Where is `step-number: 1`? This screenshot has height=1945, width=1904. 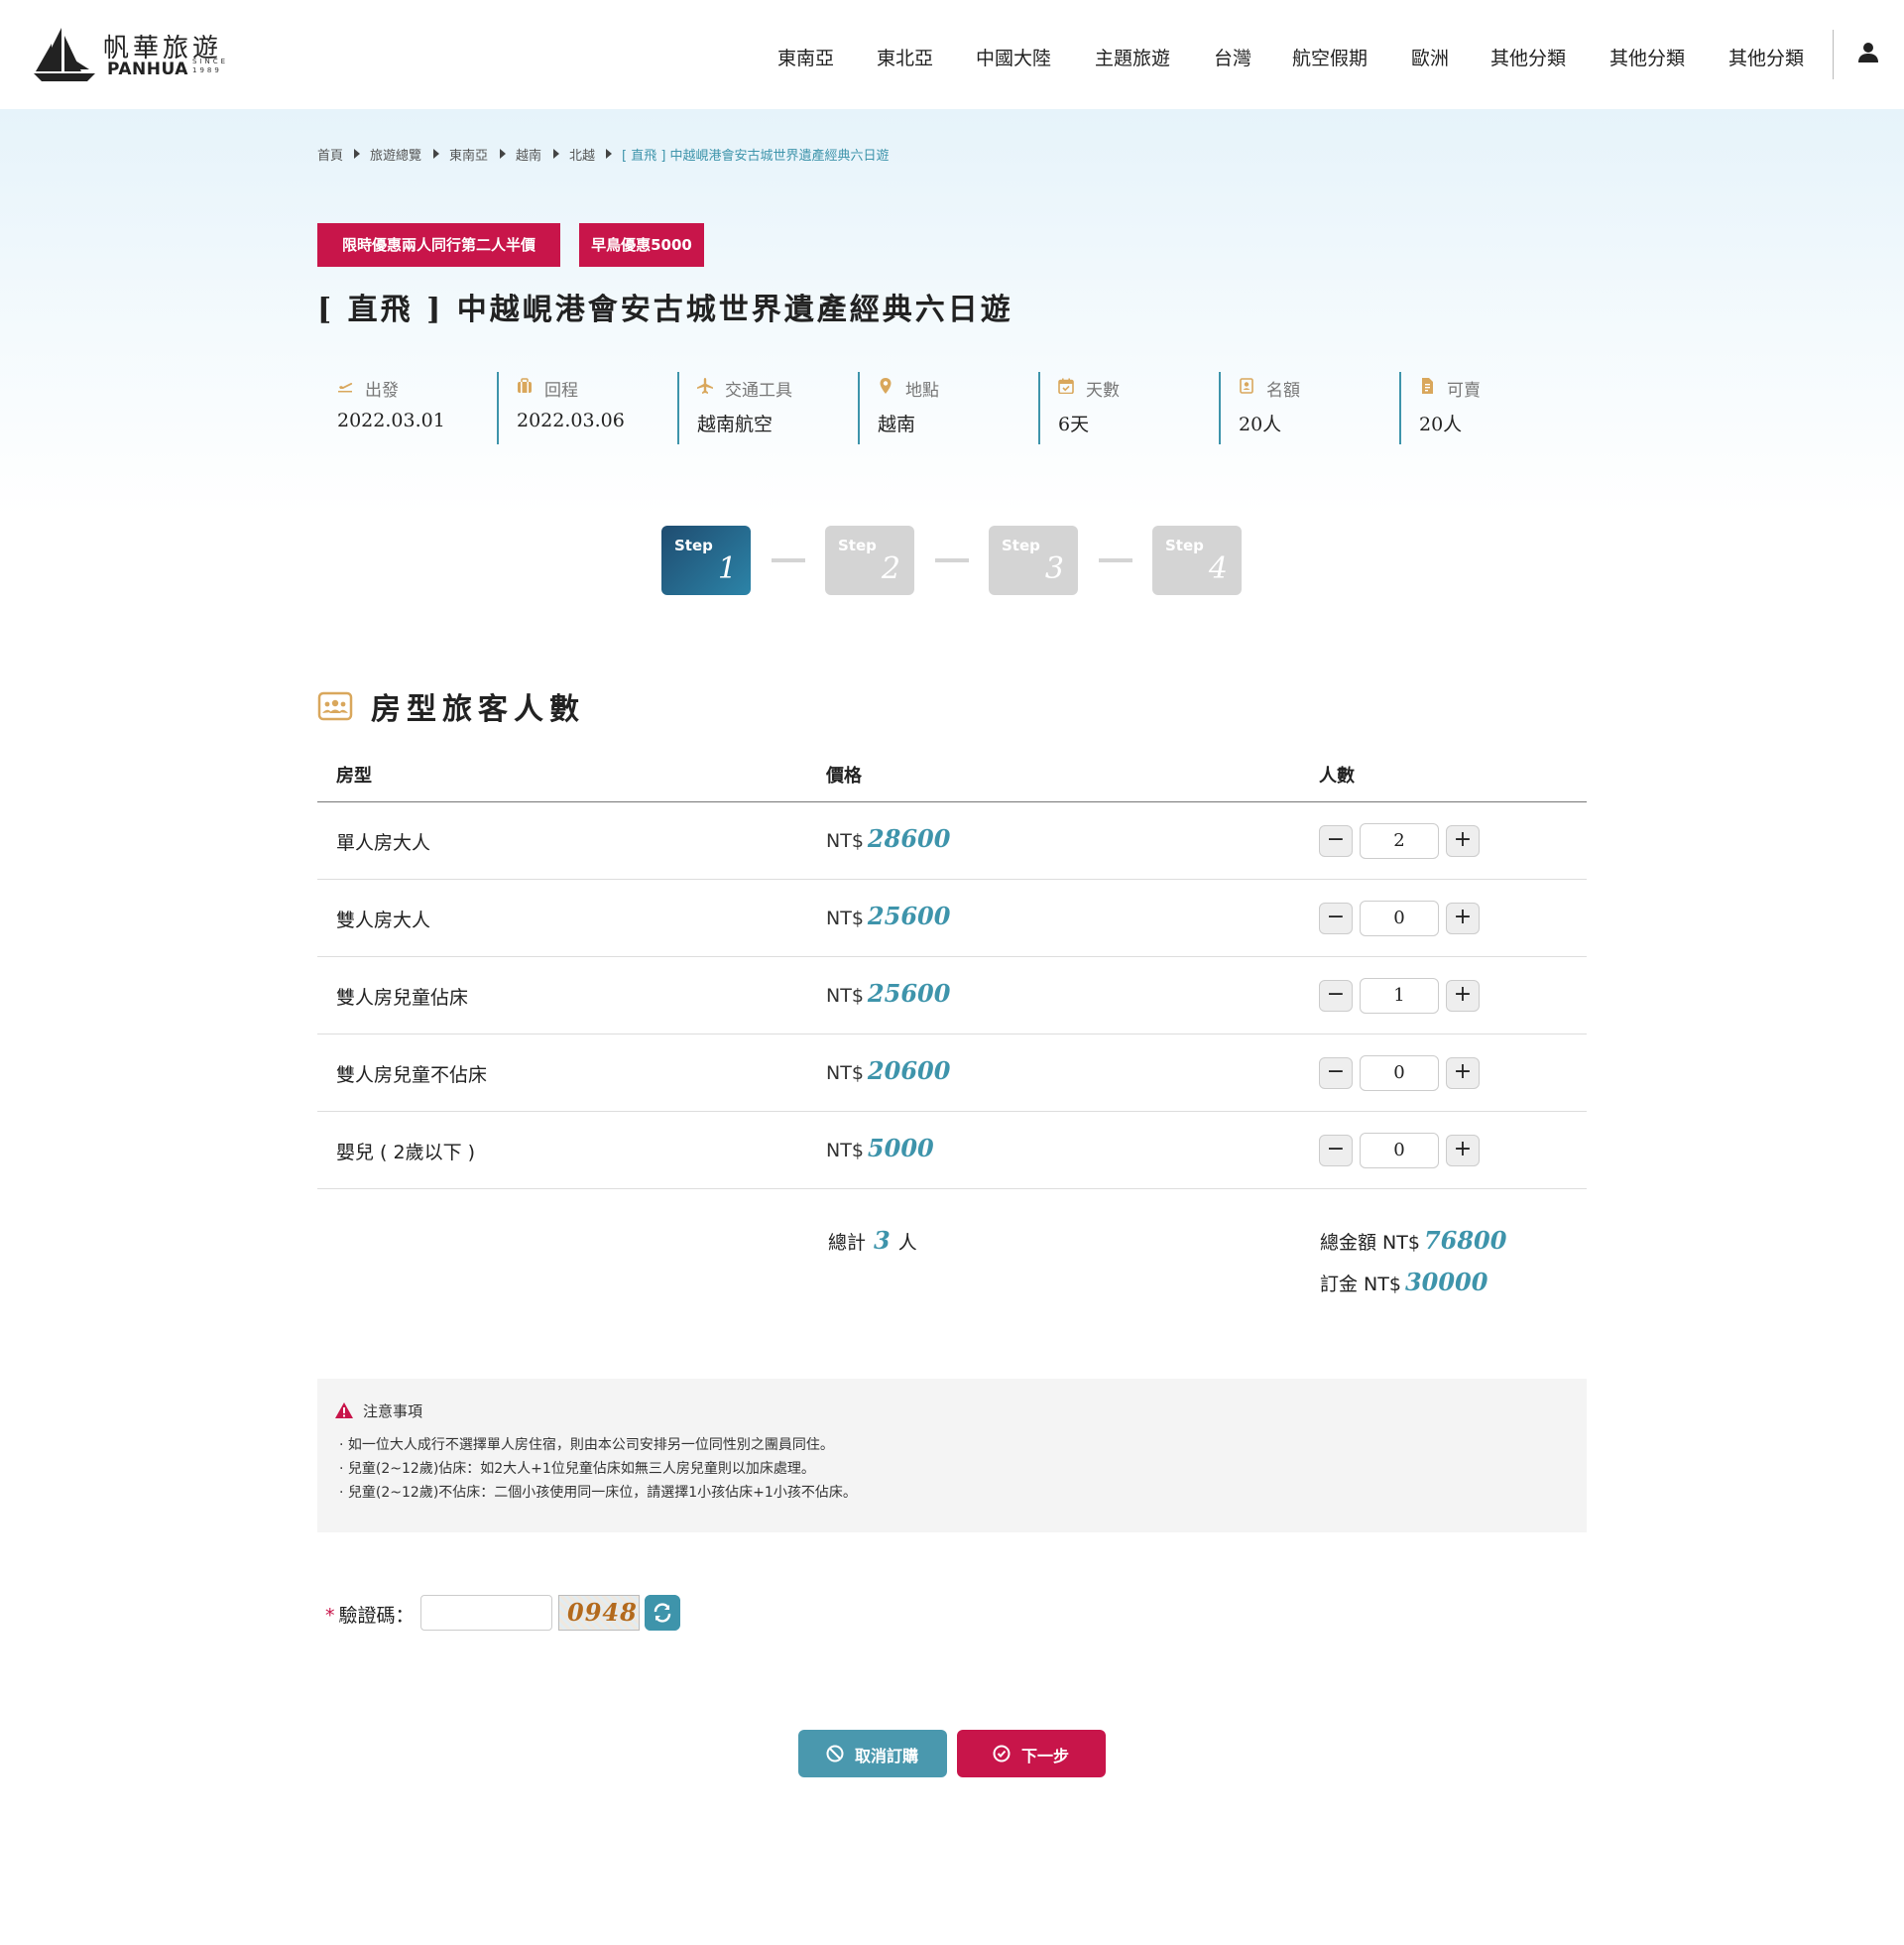
step-number: 1 is located at coordinates (727, 568).